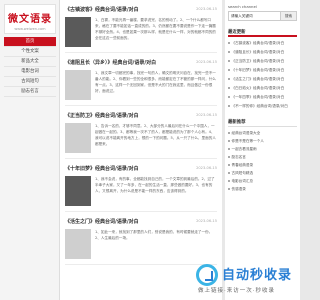 This screenshot has width=320, height=300. Describe the element at coordinates (110, 62) in the screenshot. I see `post-title: 《道阻且长（异乡）》经典台词/语录/对白` at that location.